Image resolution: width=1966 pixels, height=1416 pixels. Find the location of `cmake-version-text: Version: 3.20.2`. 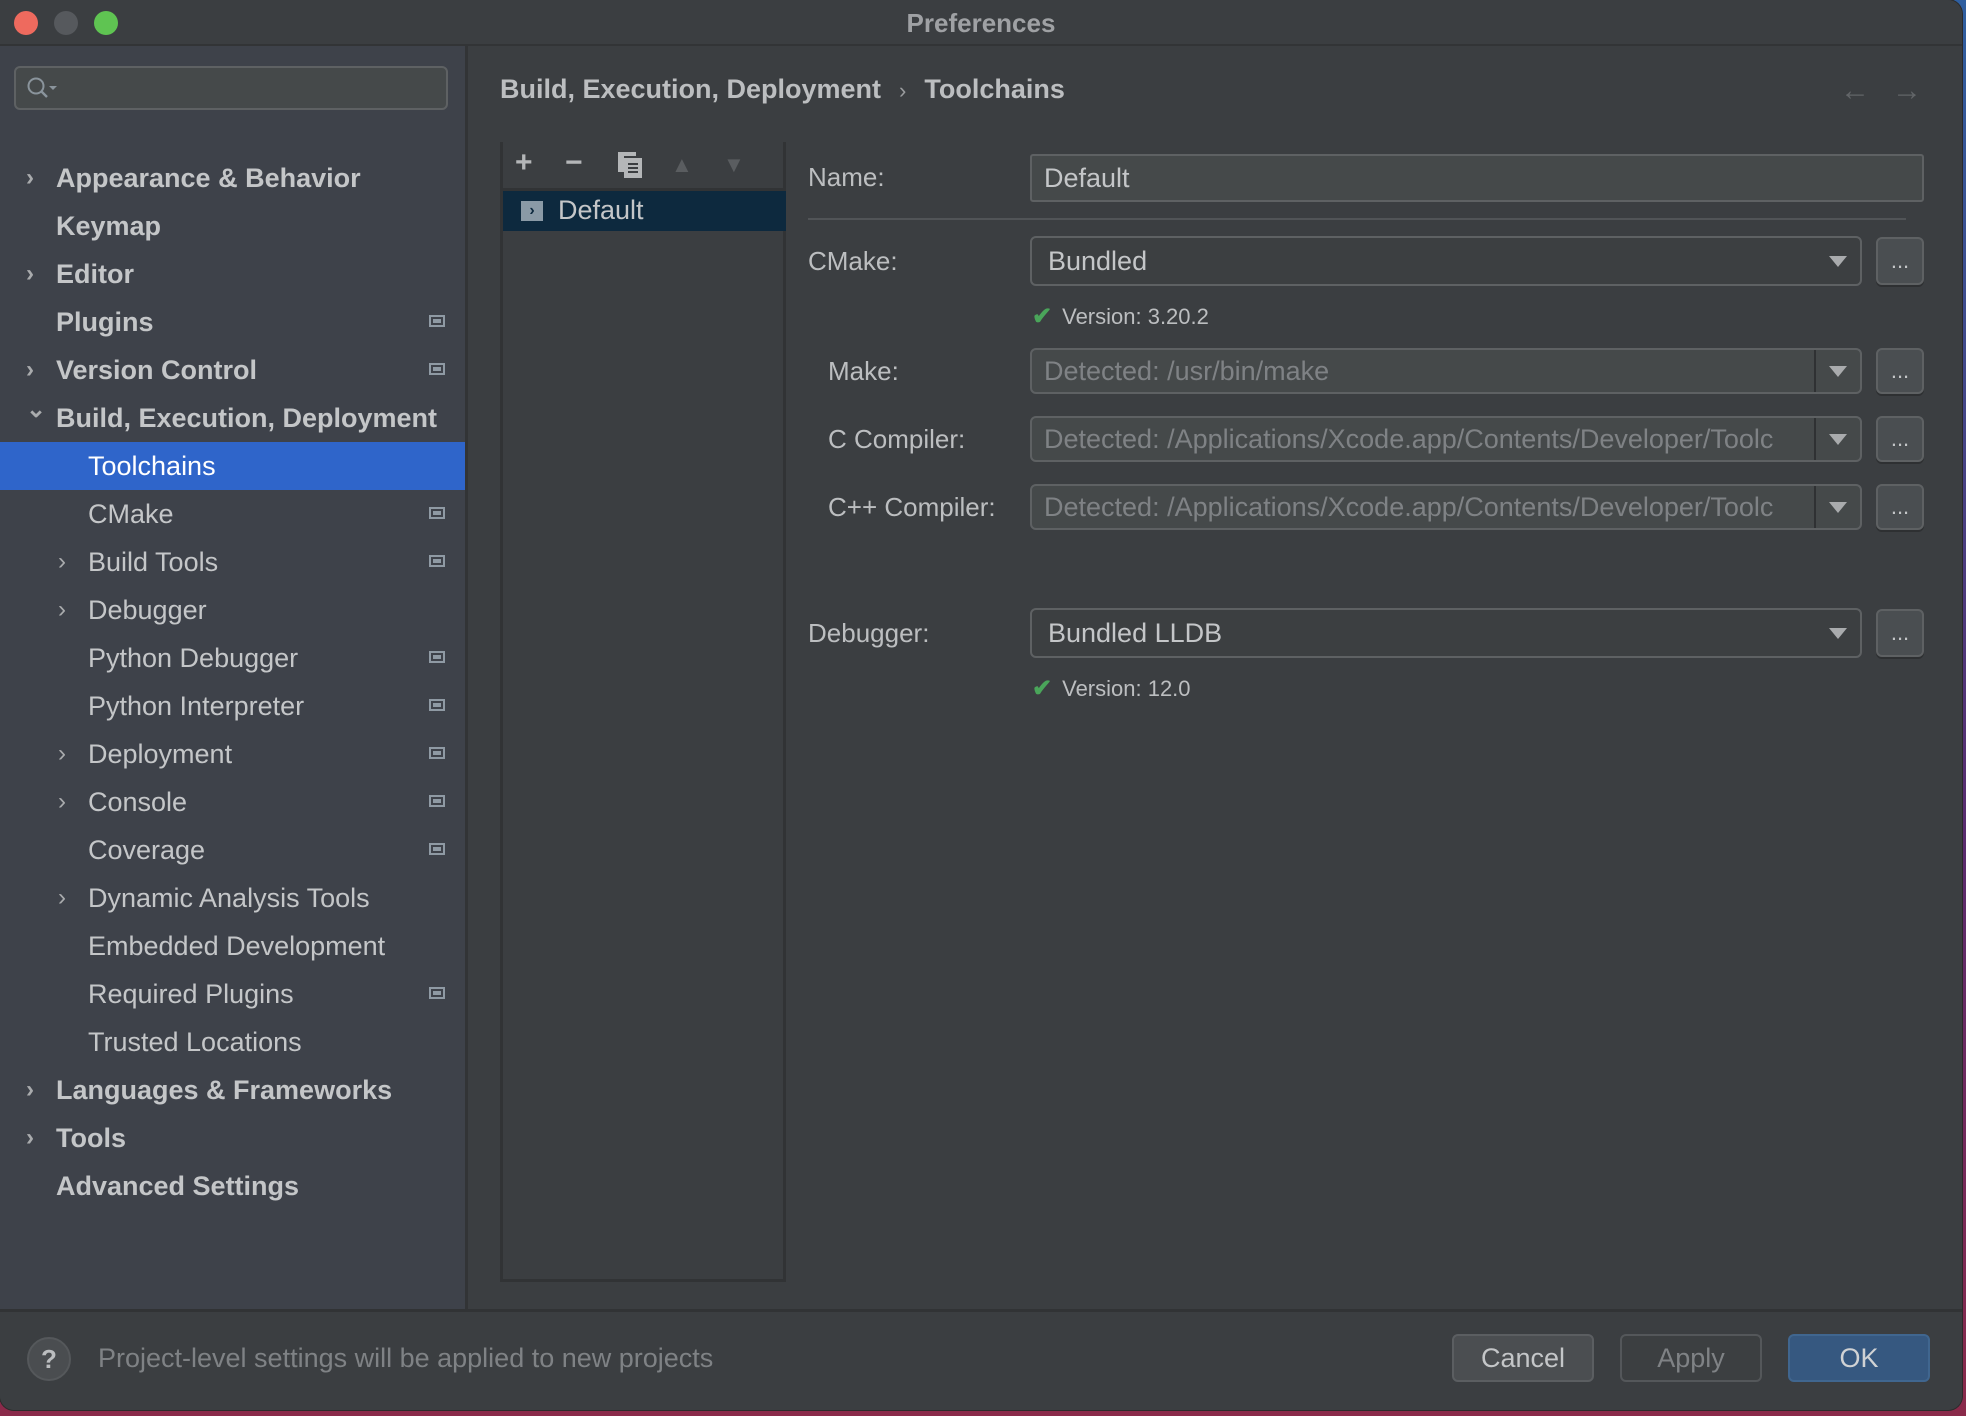

cmake-version-text: Version: 3.20.2 is located at coordinates (1135, 316).